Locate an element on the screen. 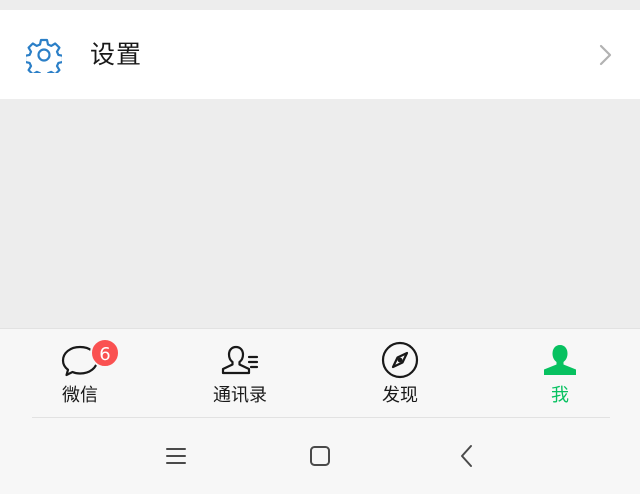  tab-discover-label: 发现 is located at coordinates (400, 395).